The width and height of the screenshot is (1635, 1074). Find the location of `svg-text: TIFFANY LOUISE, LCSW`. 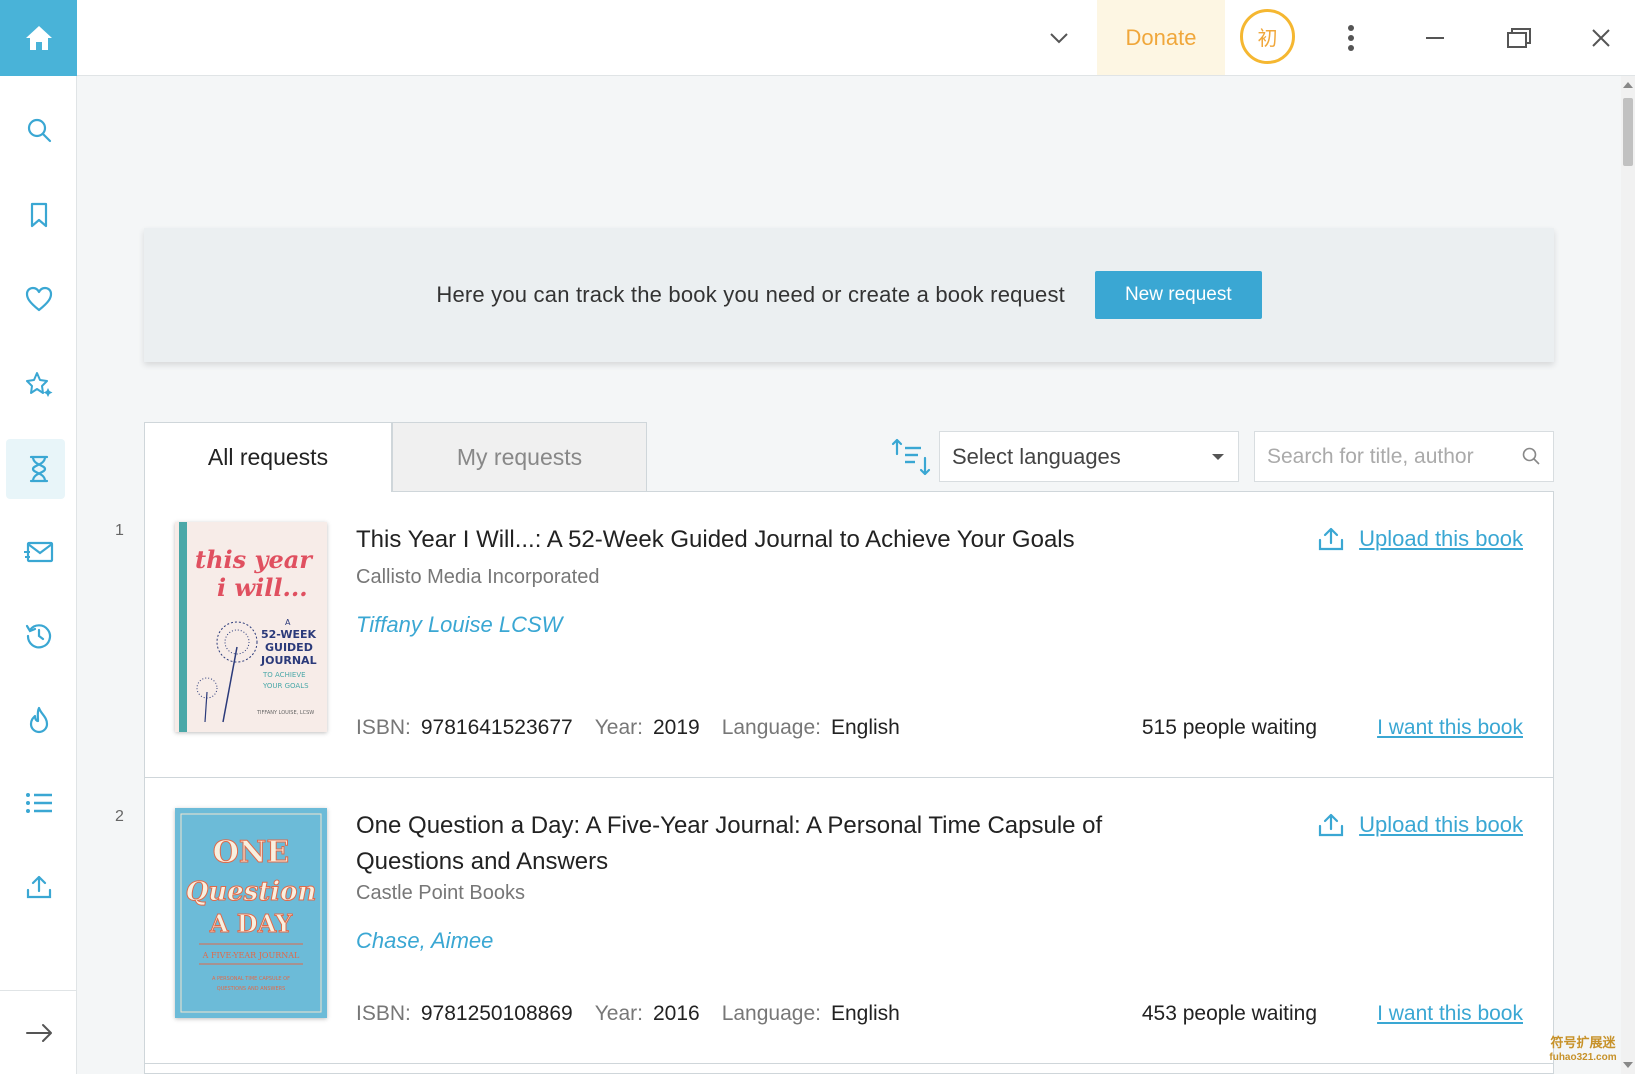

svg-text: TIFFANY LOUISE, LCSW is located at coordinates (285, 713).